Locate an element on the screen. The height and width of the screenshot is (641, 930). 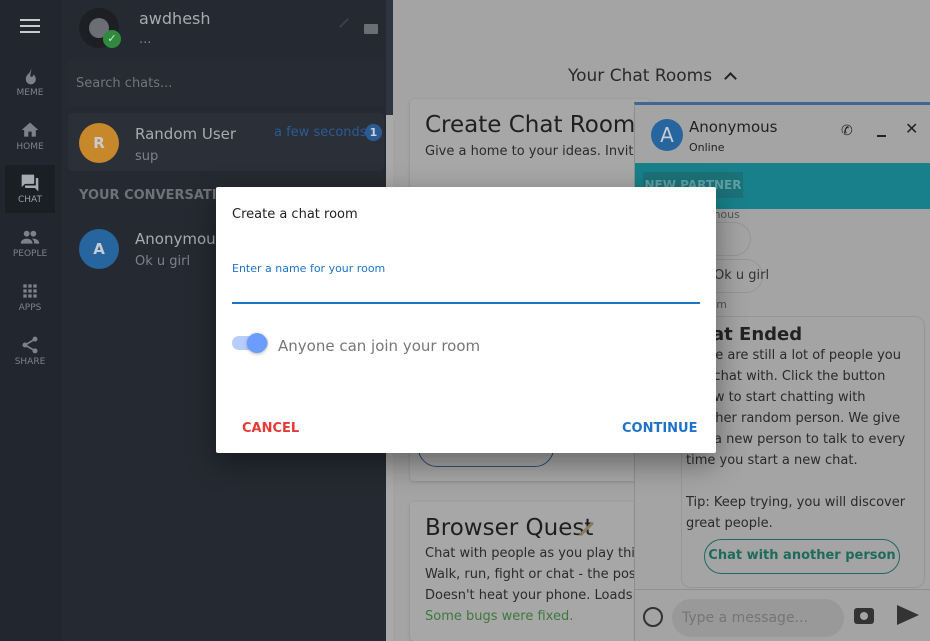
chat-item: R Random User sup a few seconds 1 is located at coordinates (226, 142).